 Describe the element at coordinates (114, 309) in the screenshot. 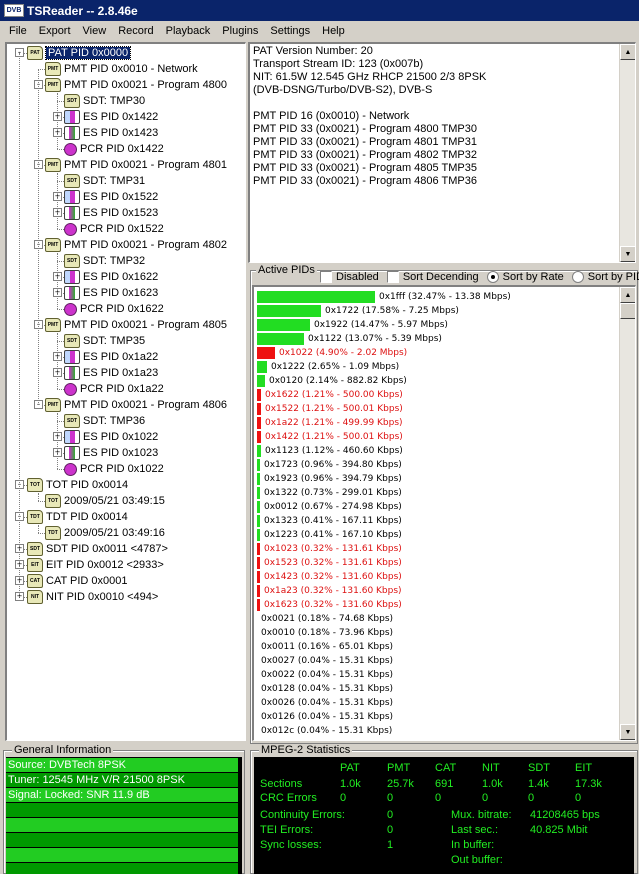

I see `tree-node: PCR PID 0x1622` at that location.